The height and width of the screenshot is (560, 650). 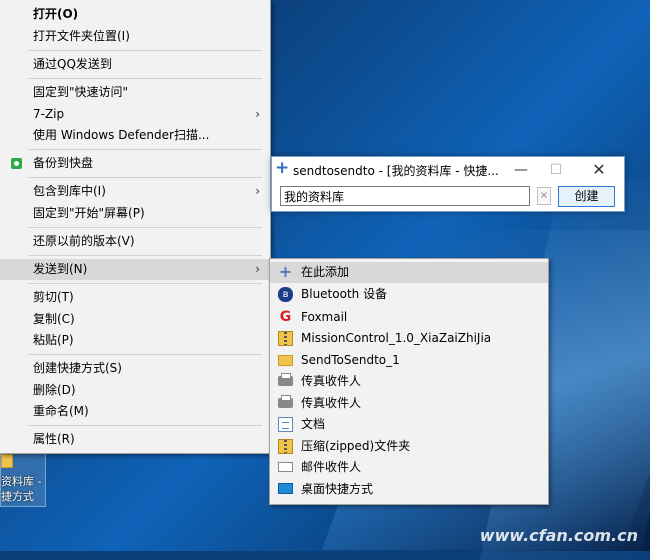 What do you see at coordinates (135, 64) in the screenshot?
I see `menu-item-send-via-qq: 通过QQ发送到` at bounding box center [135, 64].